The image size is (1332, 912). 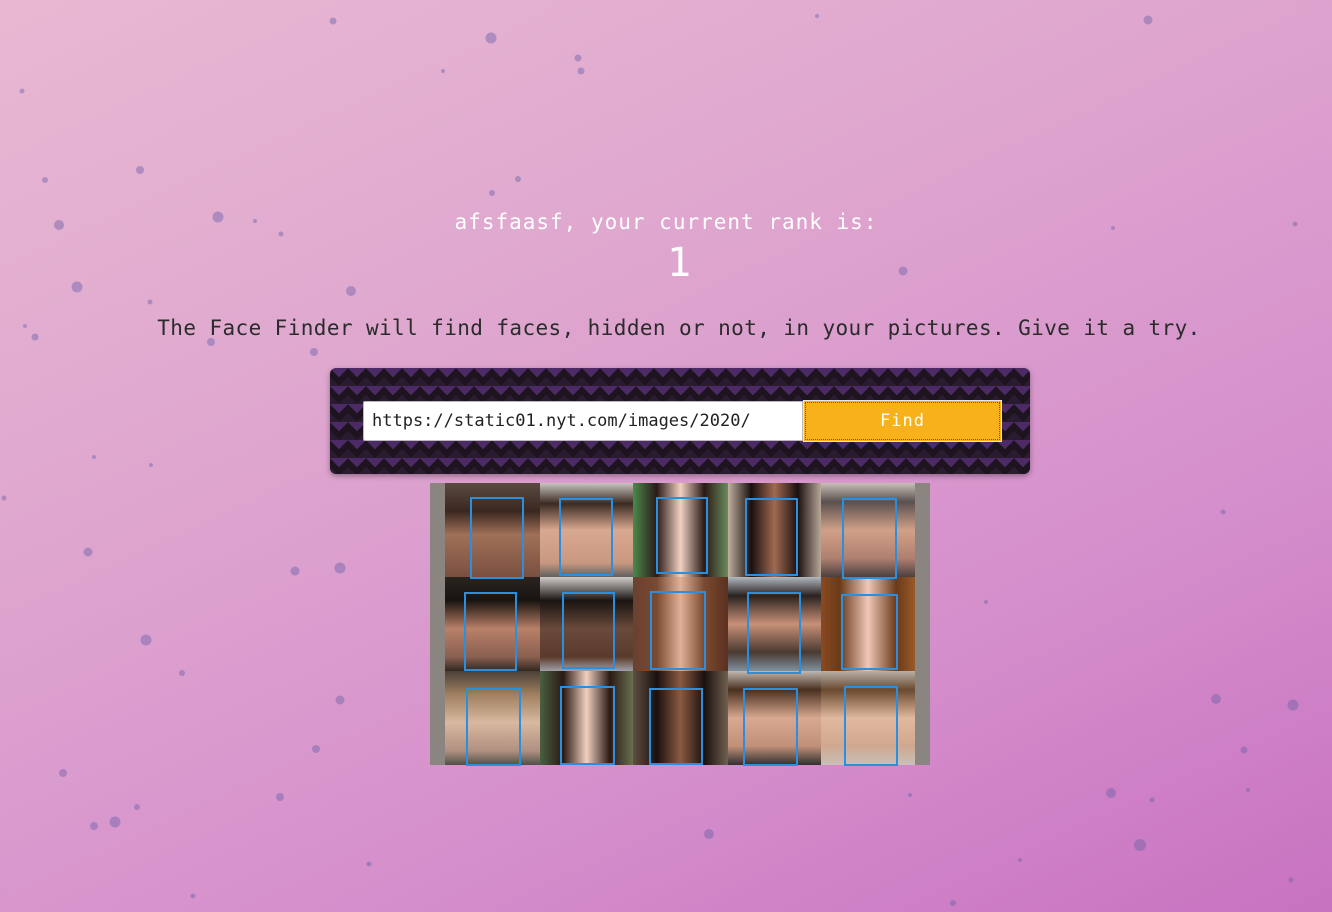 I want to click on face-detection-result-image, so click(x=680, y=624).